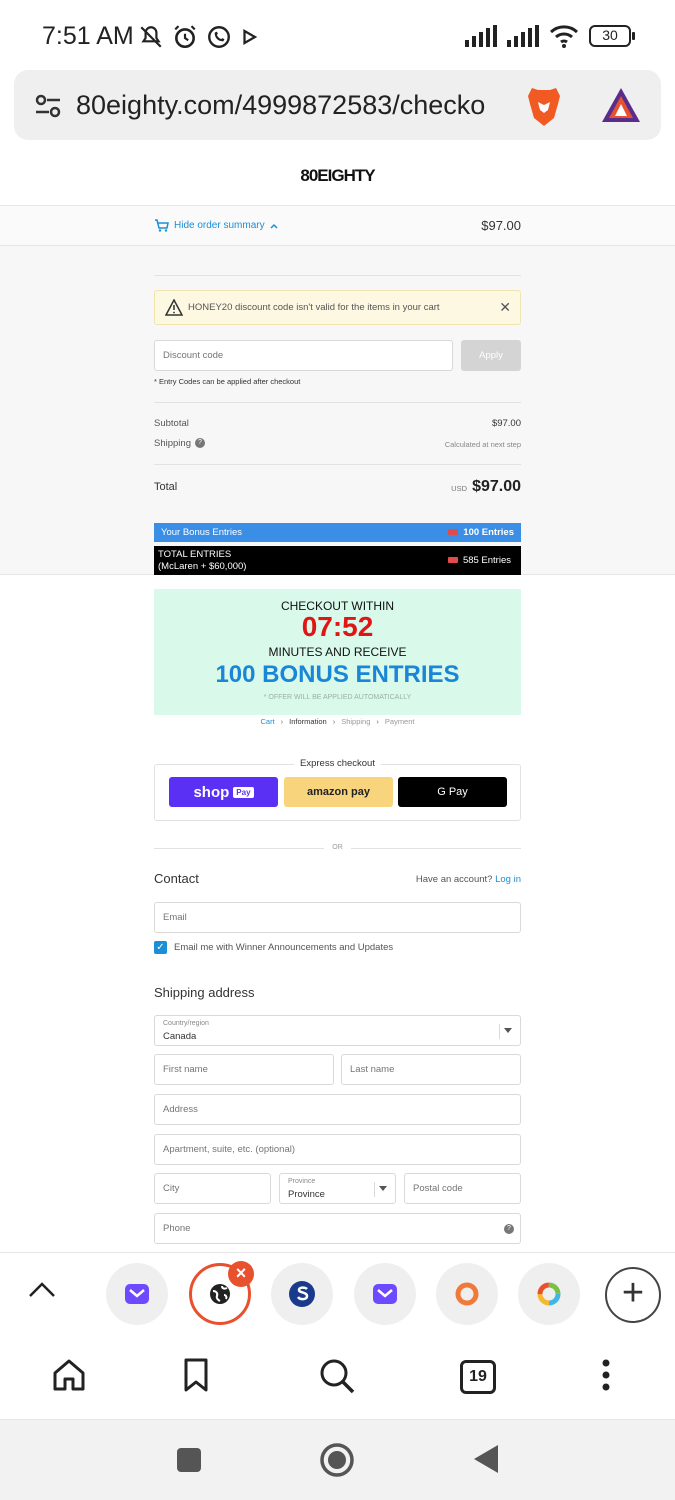 This screenshot has height=1500, width=675. Describe the element at coordinates (241, 1274) in the screenshot. I see `close-tab-icon: ×` at that location.